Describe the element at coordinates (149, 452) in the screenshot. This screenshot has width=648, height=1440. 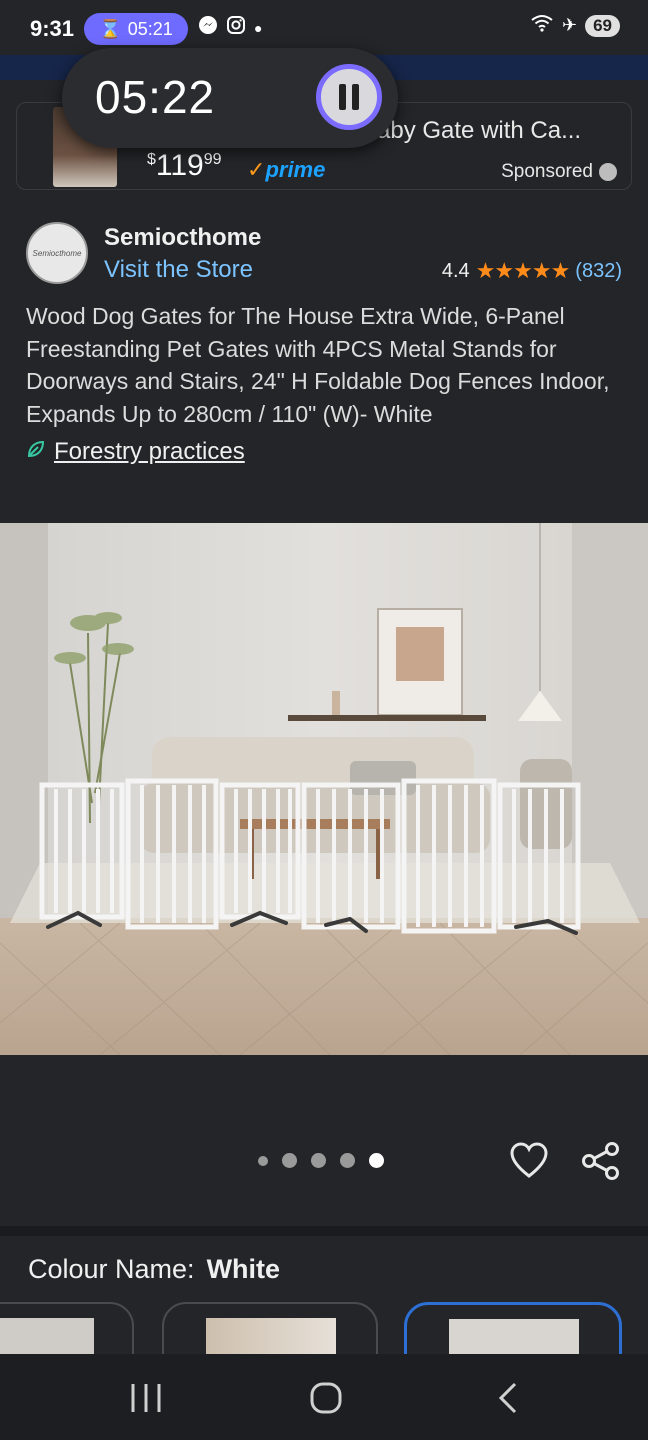
I see `forestry-practices-link: Forestry practices` at that location.